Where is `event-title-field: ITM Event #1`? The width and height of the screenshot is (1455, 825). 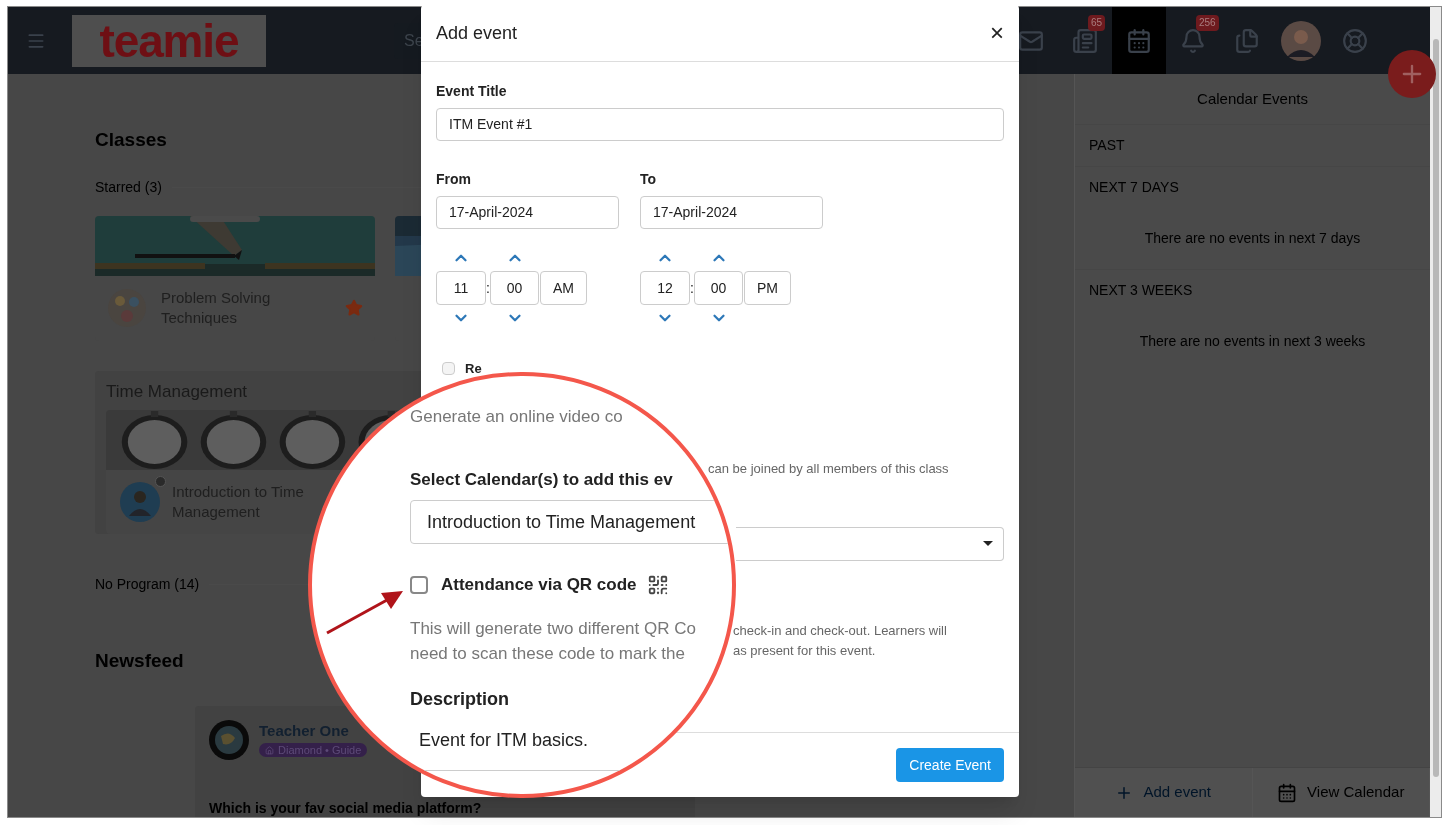
event-title-field: ITM Event #1 is located at coordinates (720, 124).